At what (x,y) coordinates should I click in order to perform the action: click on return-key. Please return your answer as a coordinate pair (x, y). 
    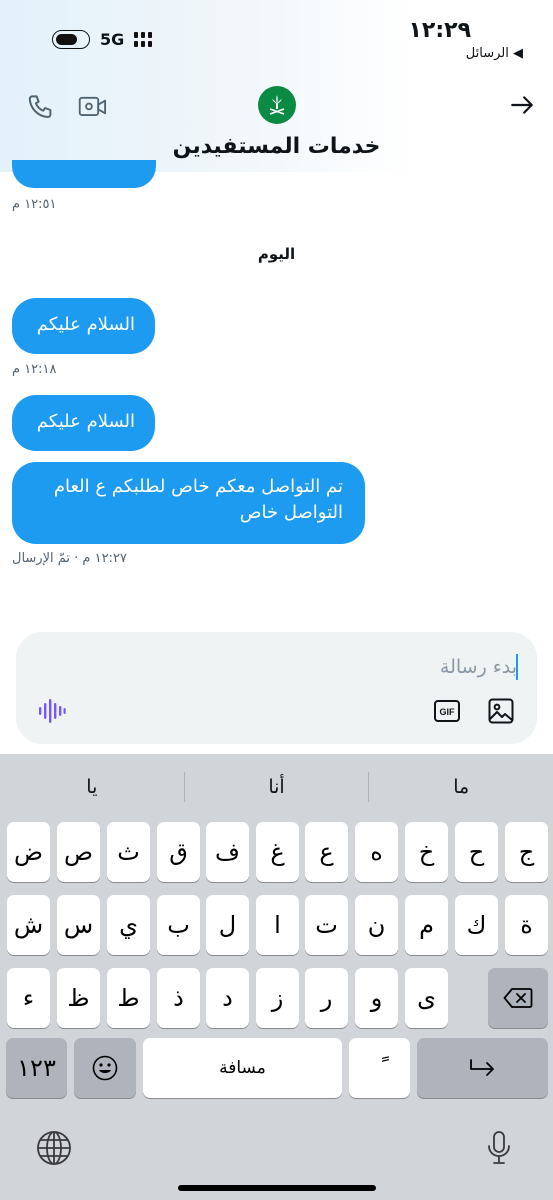
    Looking at the image, I should click on (482, 1068).